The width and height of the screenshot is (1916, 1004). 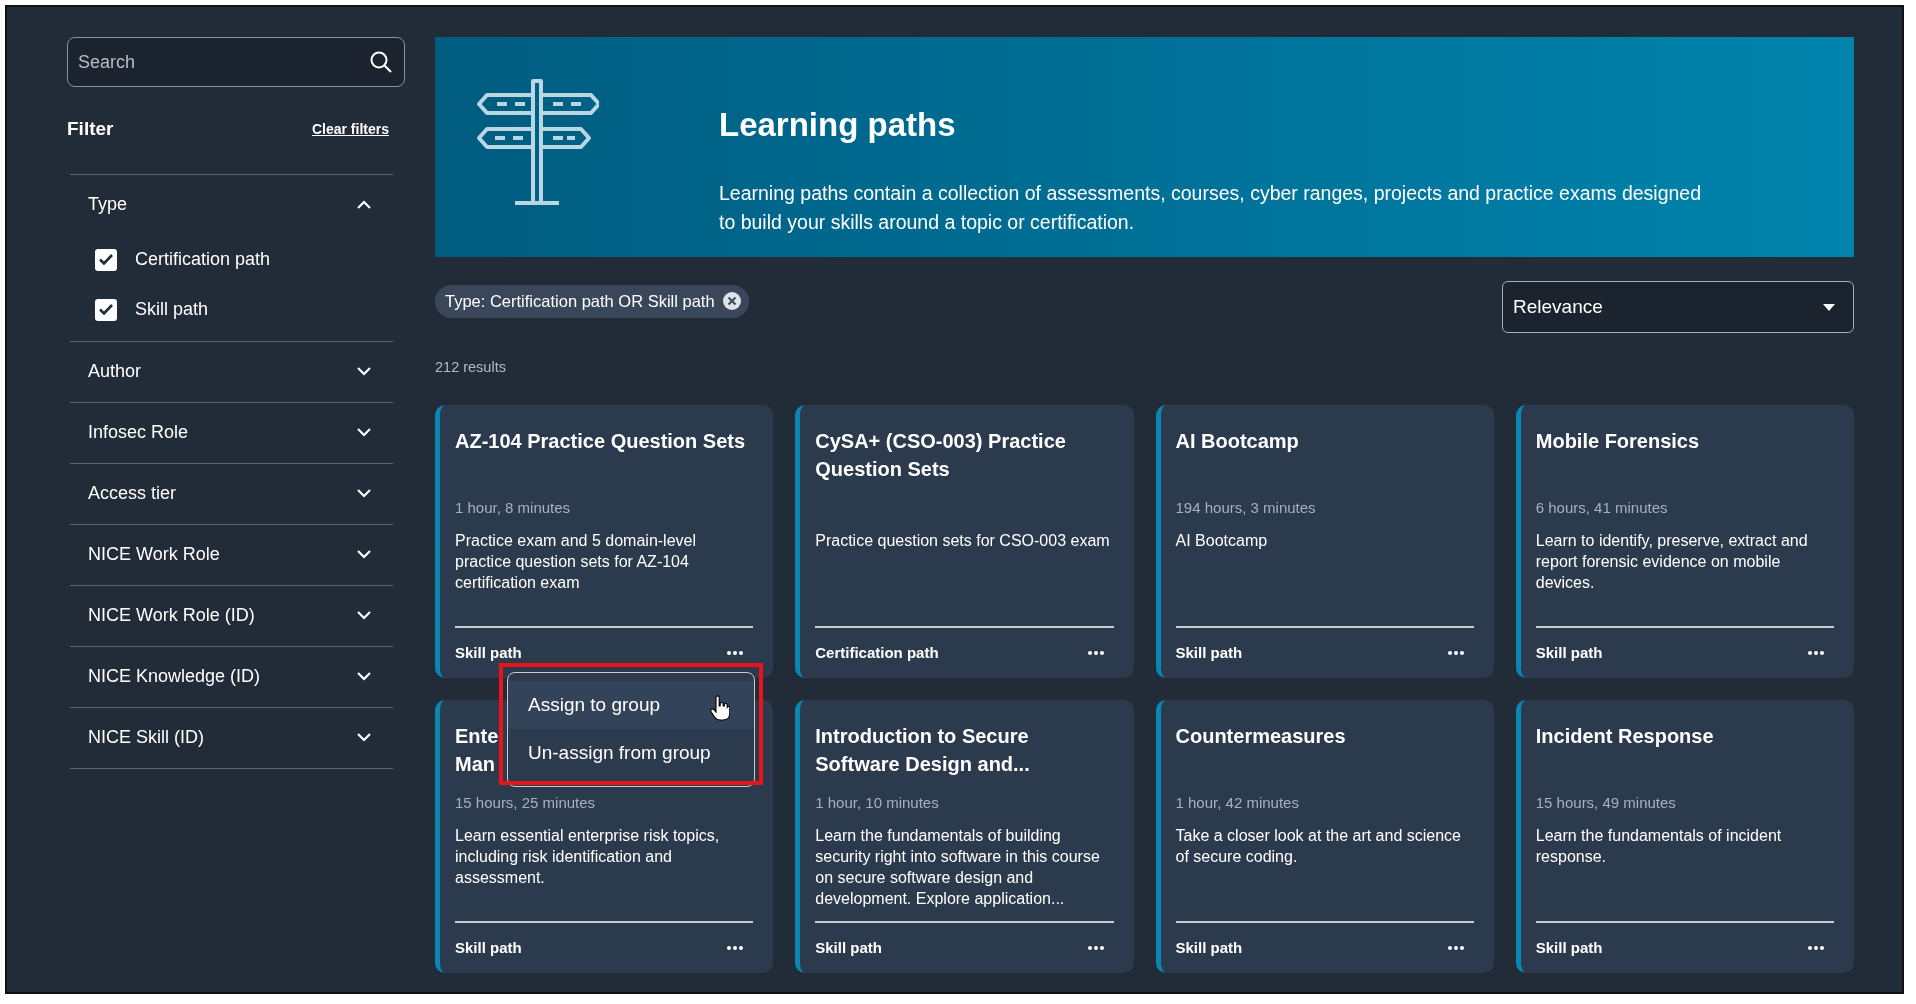 What do you see at coordinates (600, 441) in the screenshot?
I see `card-title: AZ-104 Practice Question Sets` at bounding box center [600, 441].